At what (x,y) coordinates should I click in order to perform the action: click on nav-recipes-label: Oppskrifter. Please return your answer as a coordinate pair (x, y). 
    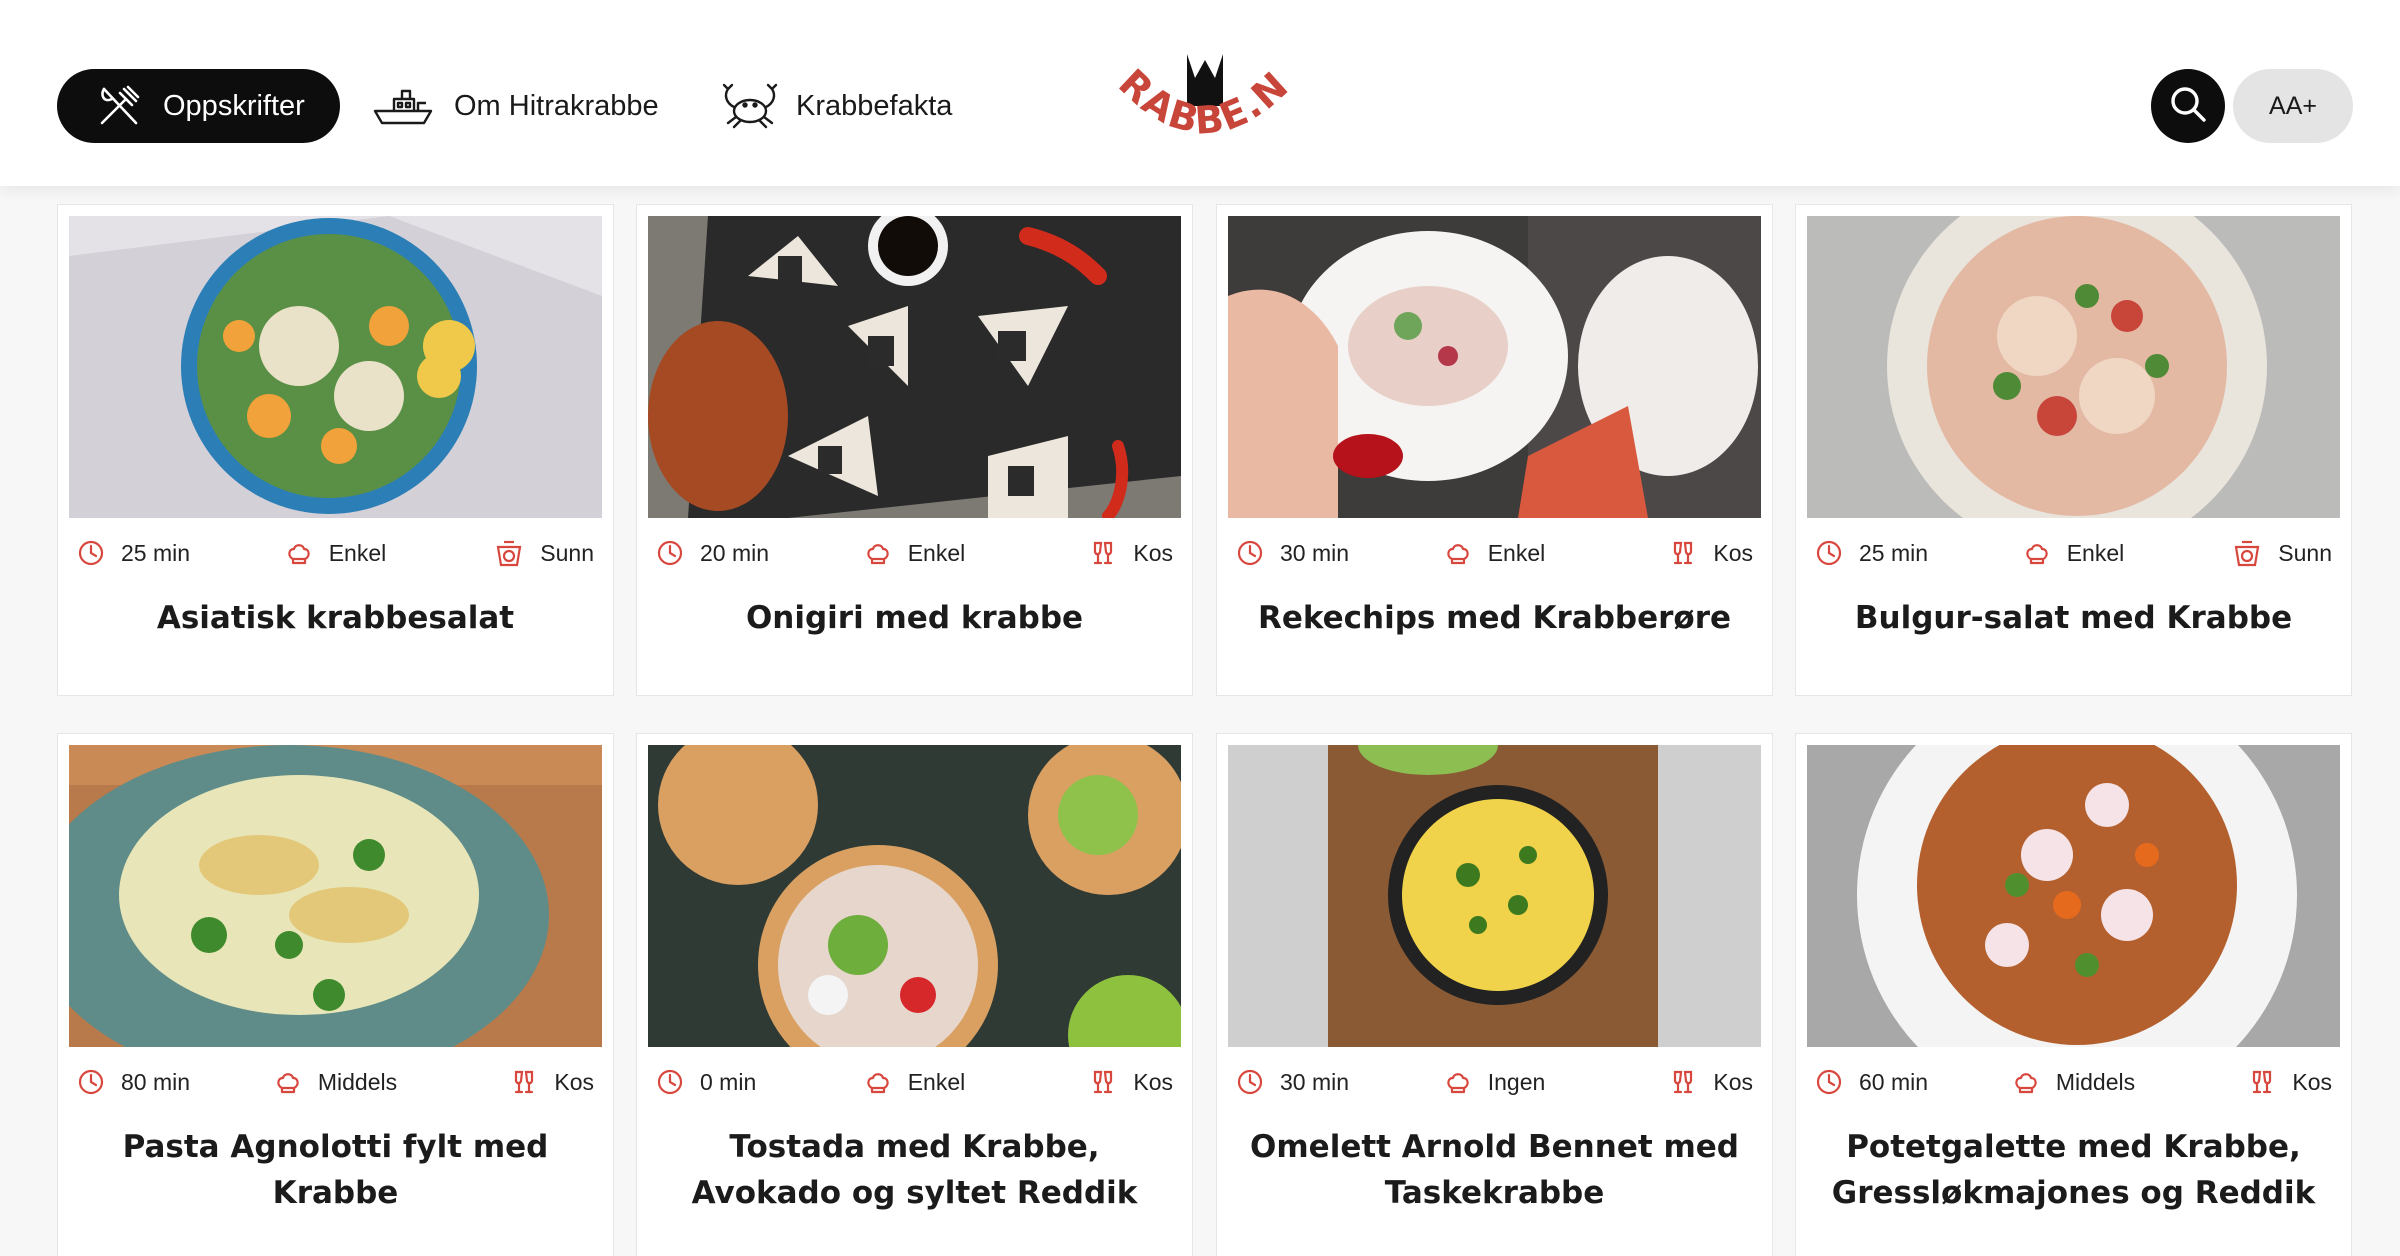
    Looking at the image, I should click on (234, 105).